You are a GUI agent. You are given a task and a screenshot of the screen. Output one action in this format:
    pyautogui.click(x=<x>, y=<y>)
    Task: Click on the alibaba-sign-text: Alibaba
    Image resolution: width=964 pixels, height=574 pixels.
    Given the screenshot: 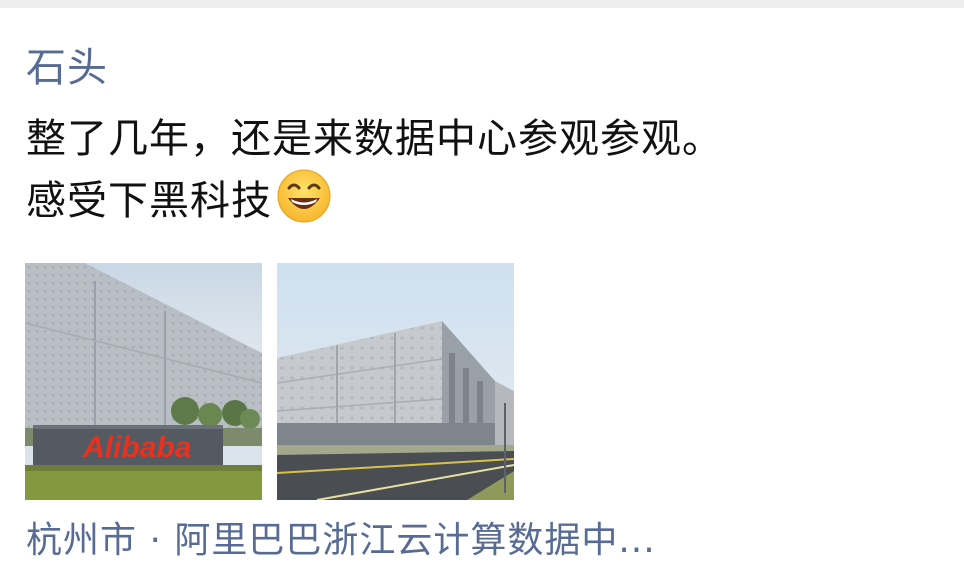 What is the action you would take?
    pyautogui.click(x=136, y=447)
    